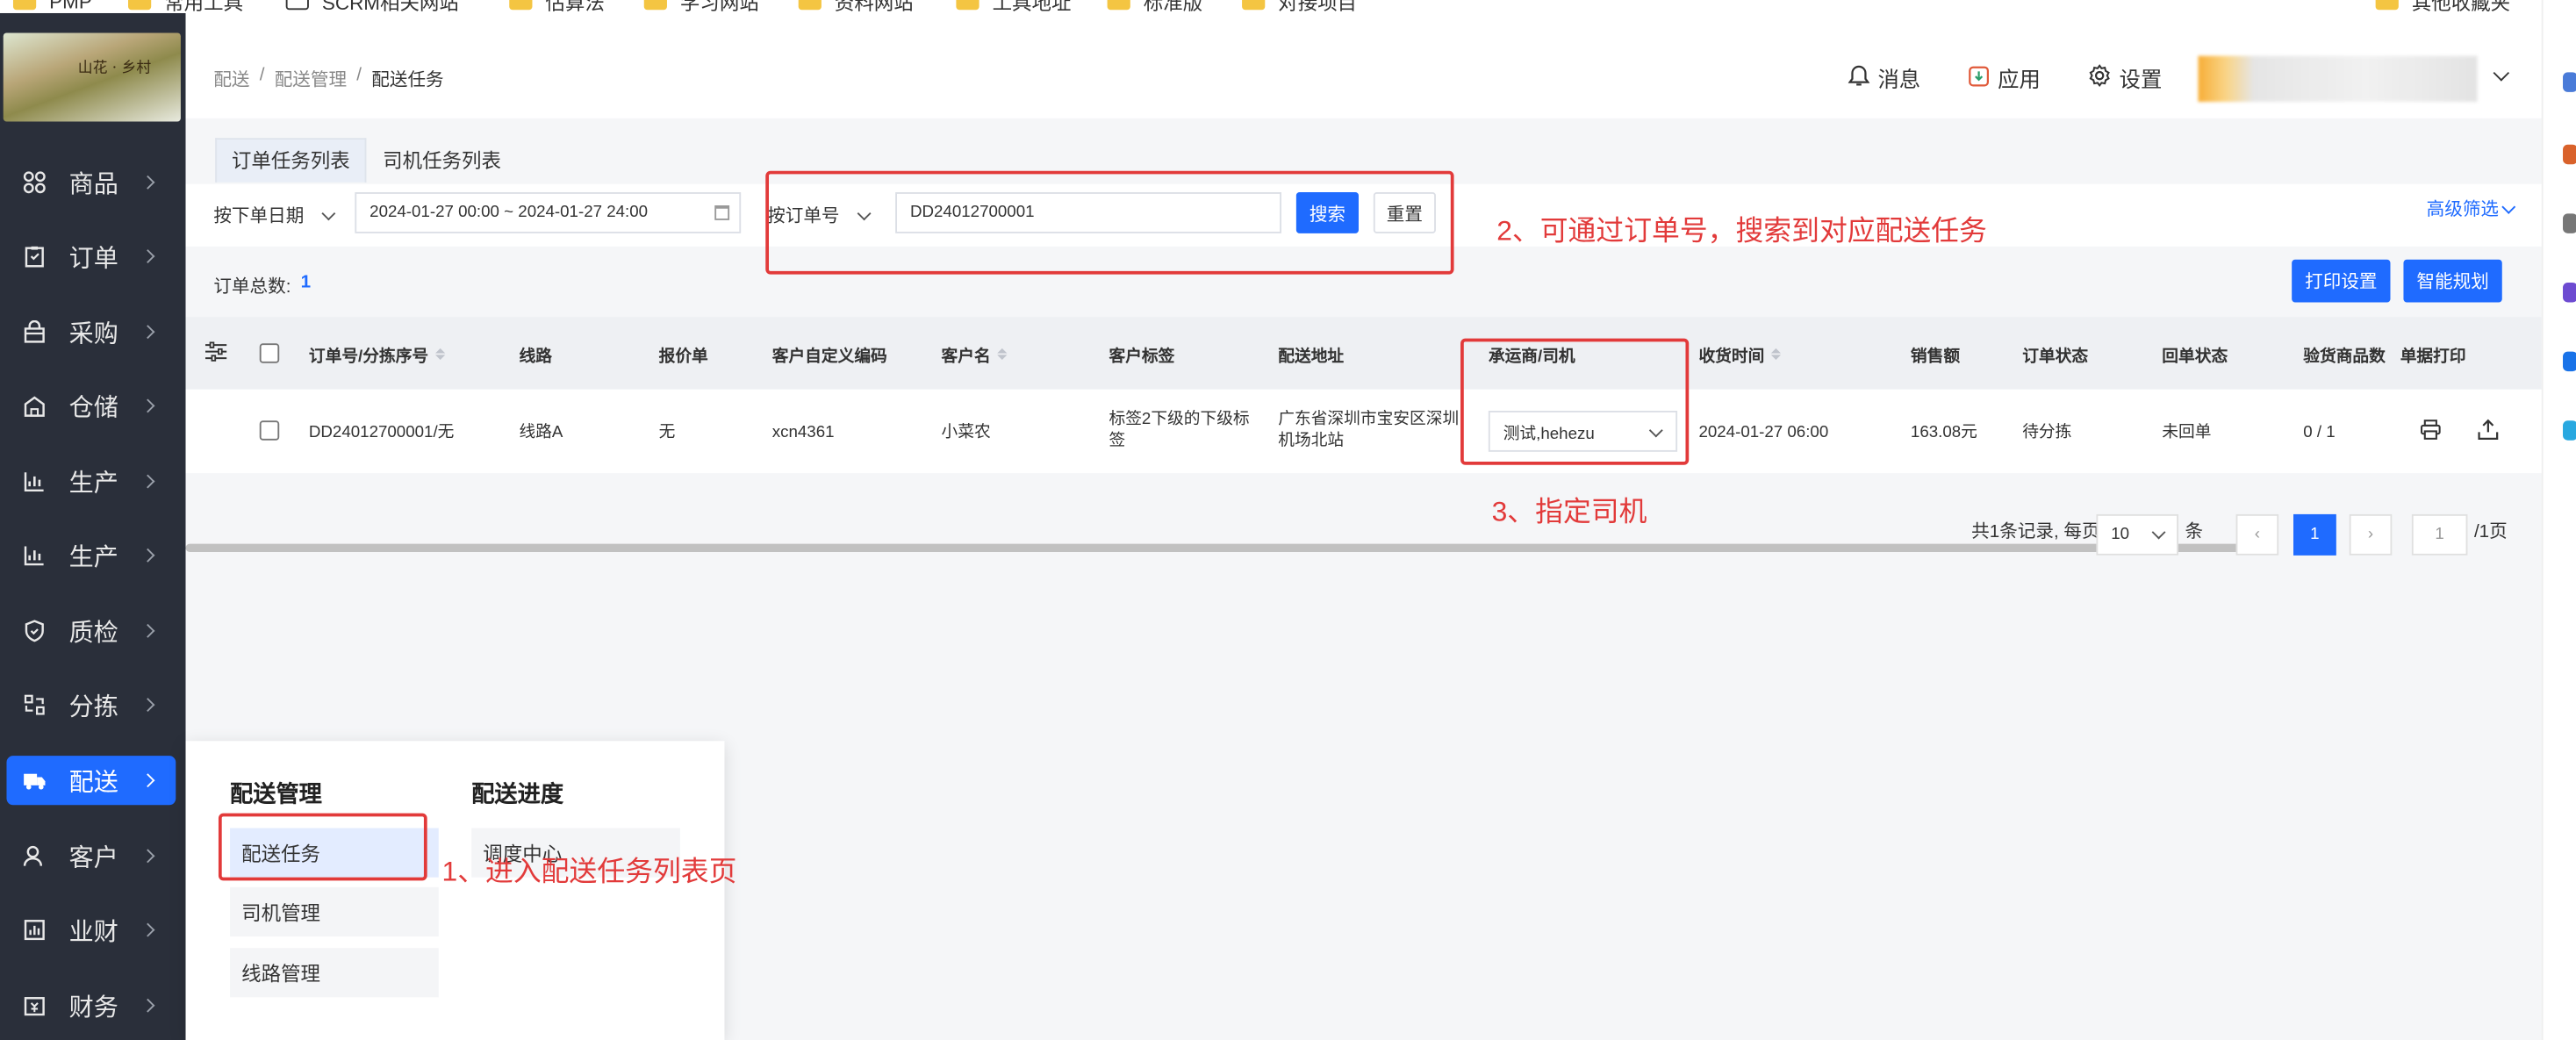 This screenshot has width=2576, height=1040. What do you see at coordinates (2488, 433) in the screenshot?
I see `export-icon` at bounding box center [2488, 433].